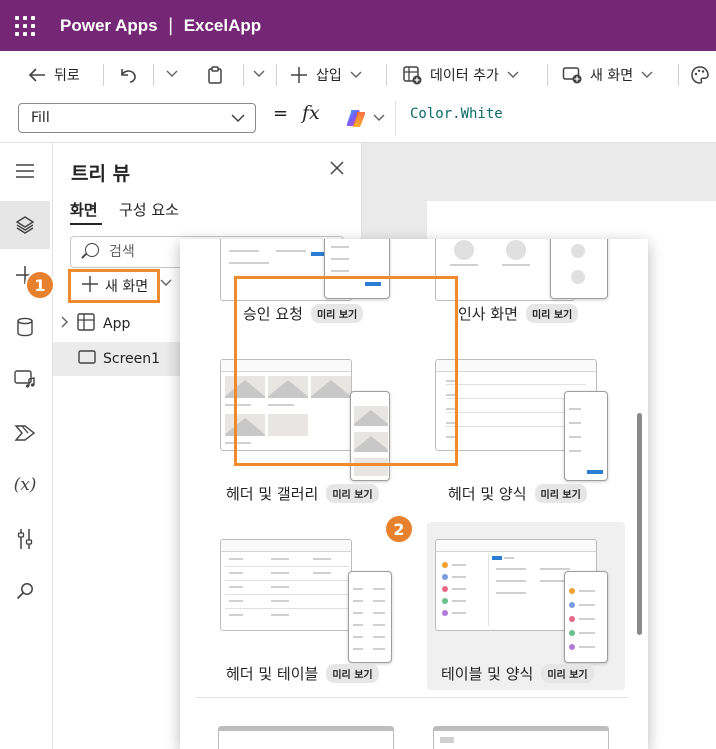  I want to click on undo-icon, so click(128, 76).